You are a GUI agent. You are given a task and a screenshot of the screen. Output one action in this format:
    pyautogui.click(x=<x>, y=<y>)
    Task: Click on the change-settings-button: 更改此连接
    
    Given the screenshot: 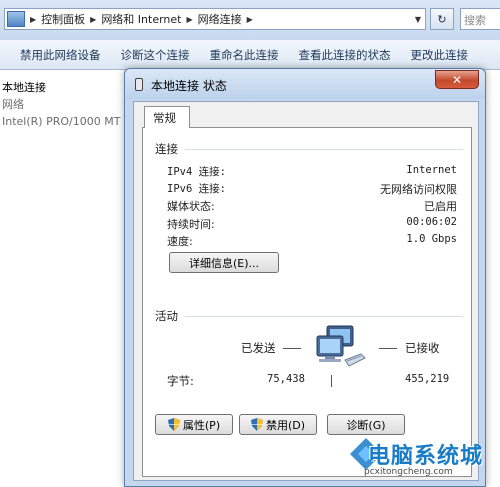 What is the action you would take?
    pyautogui.click(x=440, y=55)
    